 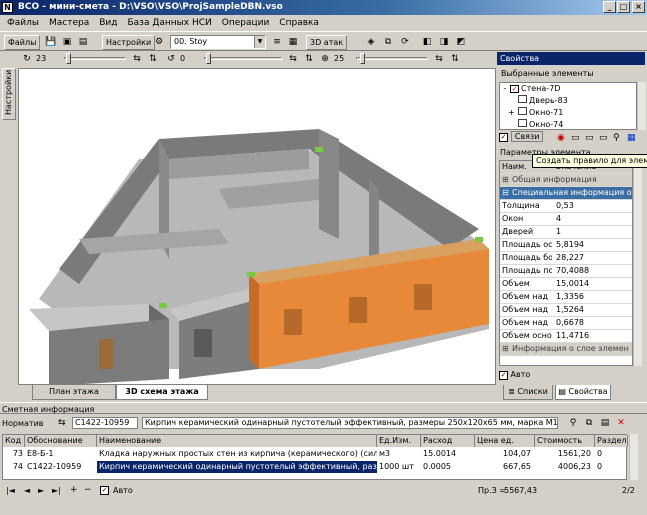 What do you see at coordinates (23, 23) in the screenshot?
I see `menu-files: Файлы` at bounding box center [23, 23].